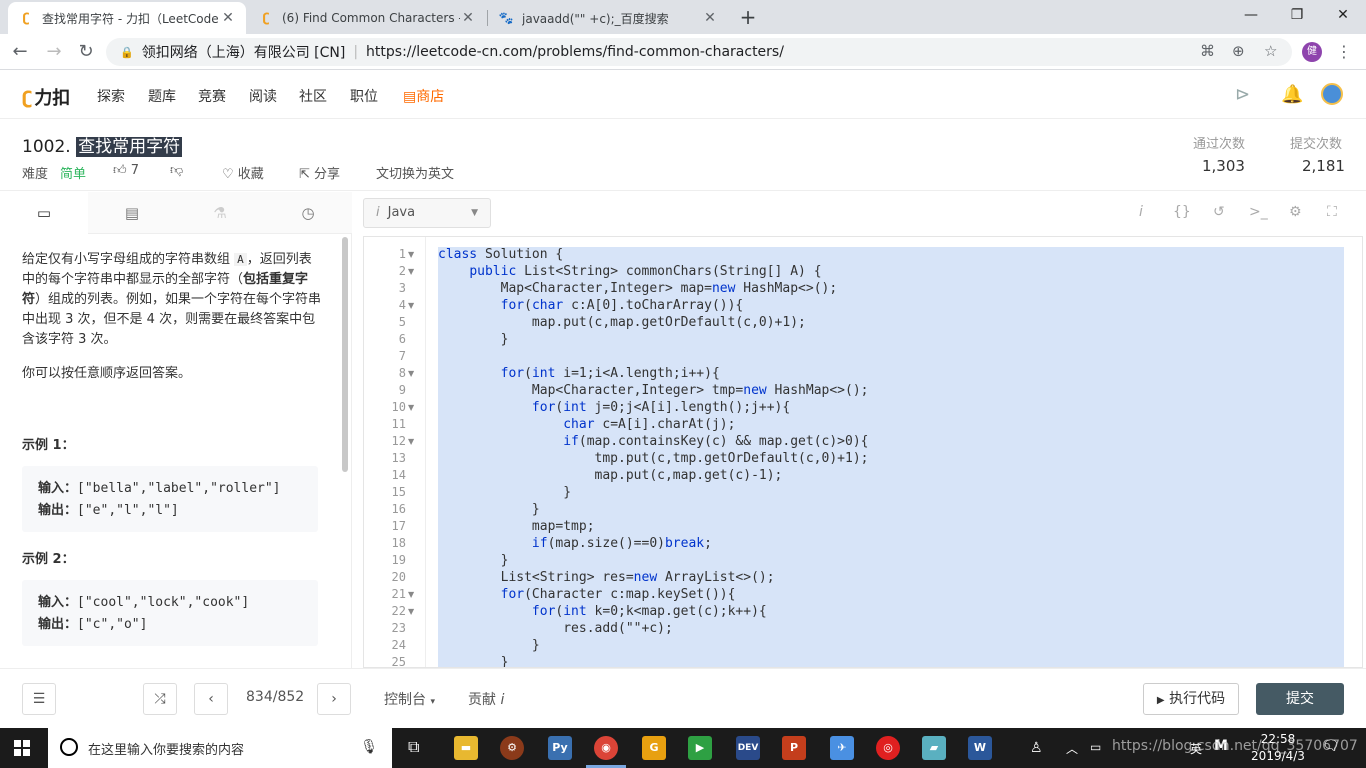  Describe the element at coordinates (345, 354) in the screenshot. I see `description-scrollbar` at that location.